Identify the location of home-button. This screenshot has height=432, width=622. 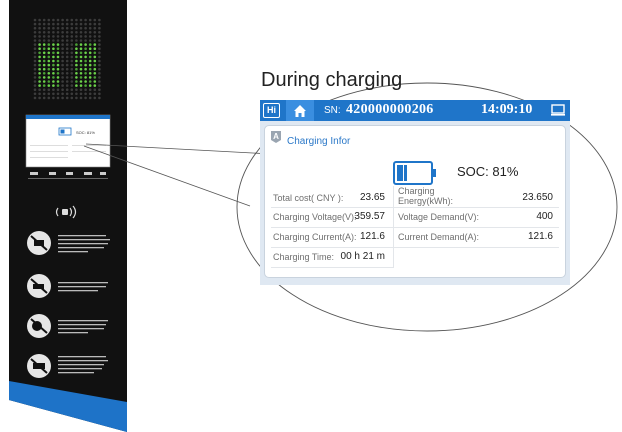
(300, 110).